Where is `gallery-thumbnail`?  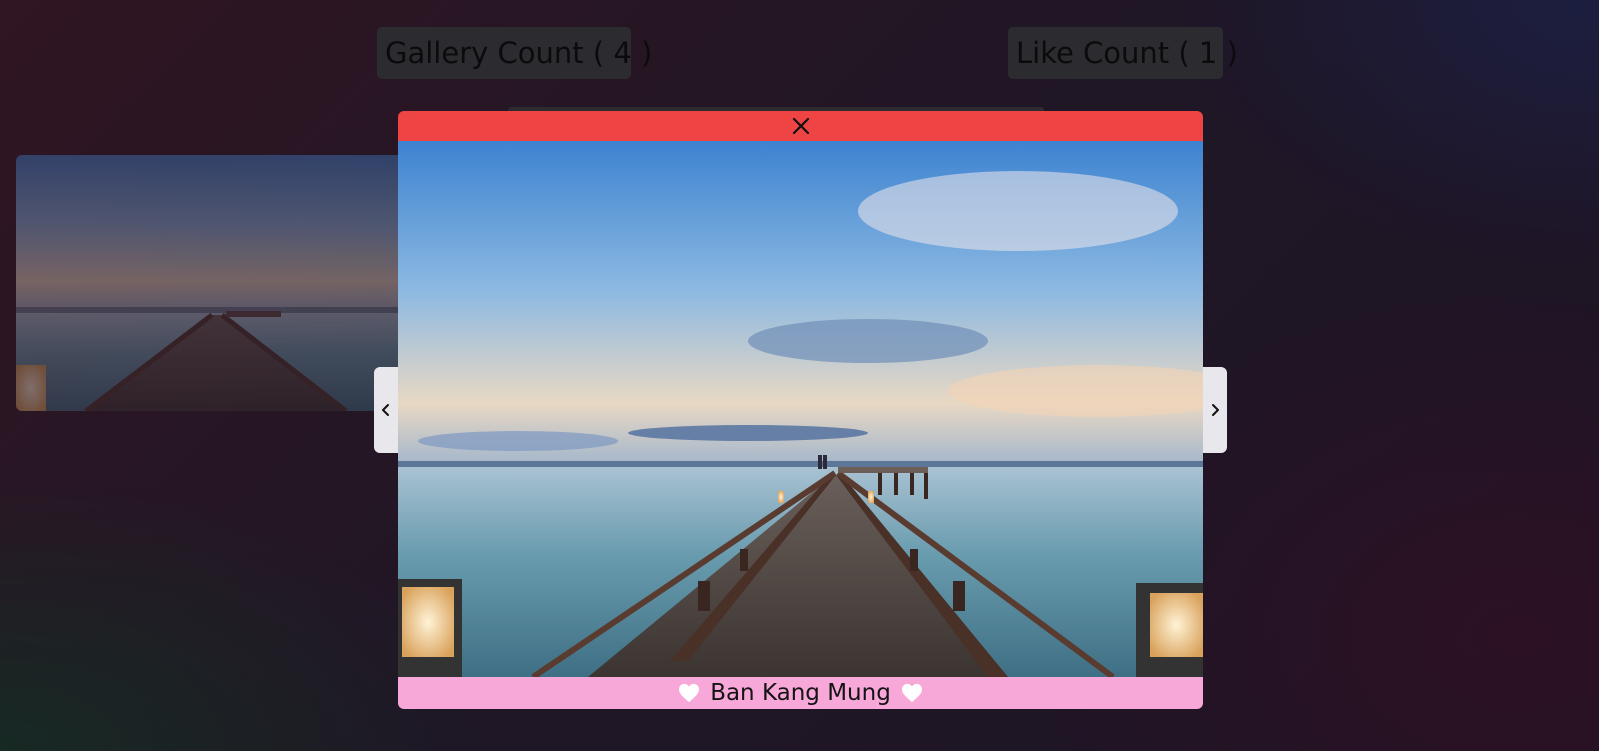 gallery-thumbnail is located at coordinates (212, 283).